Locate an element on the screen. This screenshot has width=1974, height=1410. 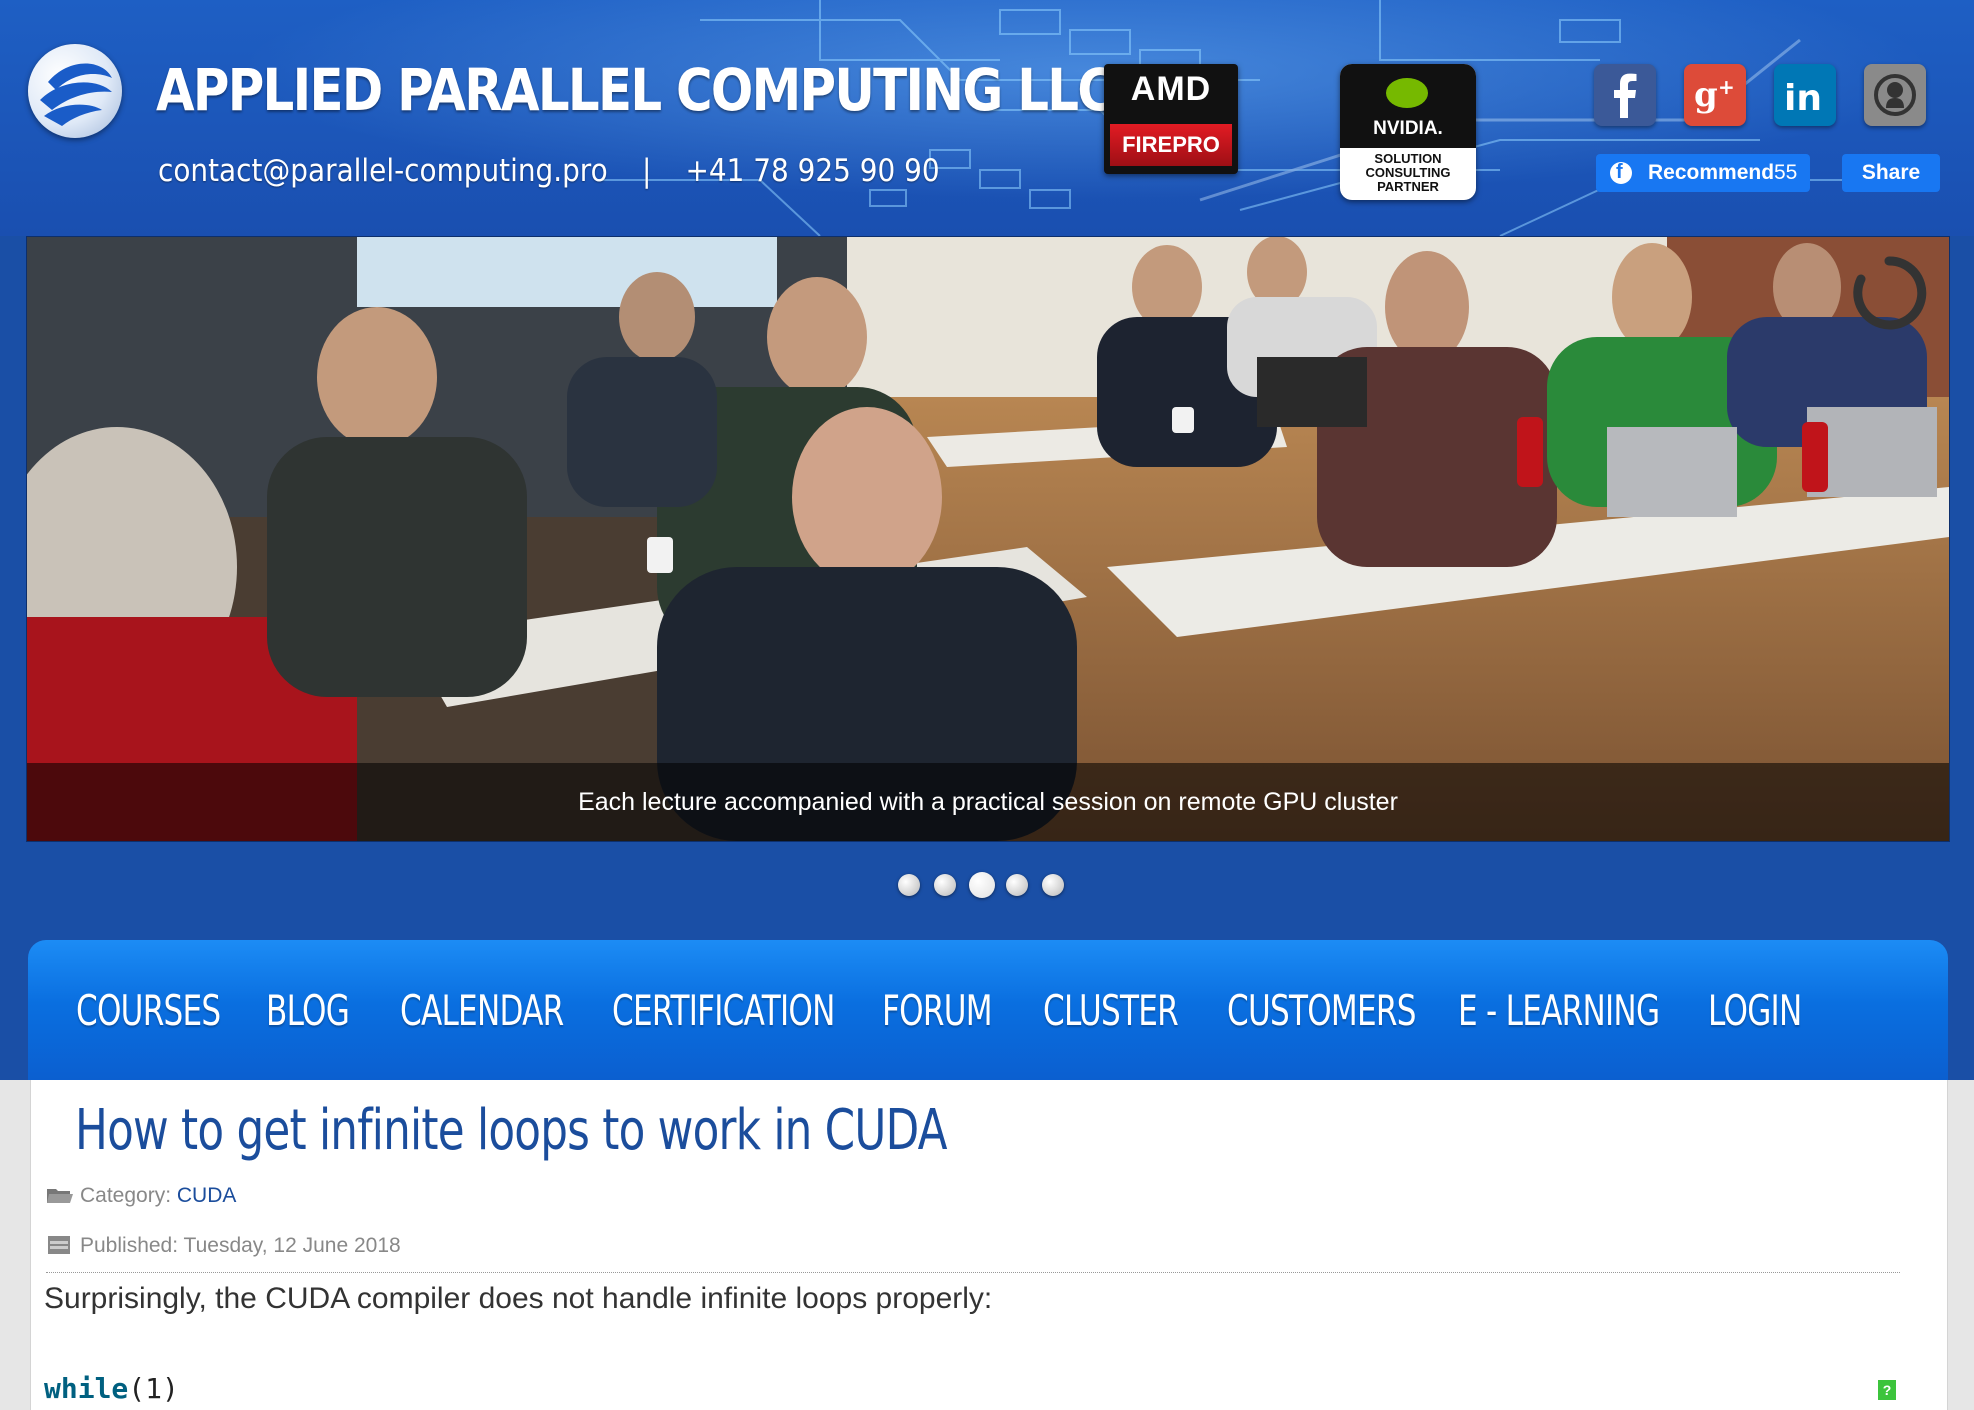
slider-pagination is located at coordinates (988, 885).